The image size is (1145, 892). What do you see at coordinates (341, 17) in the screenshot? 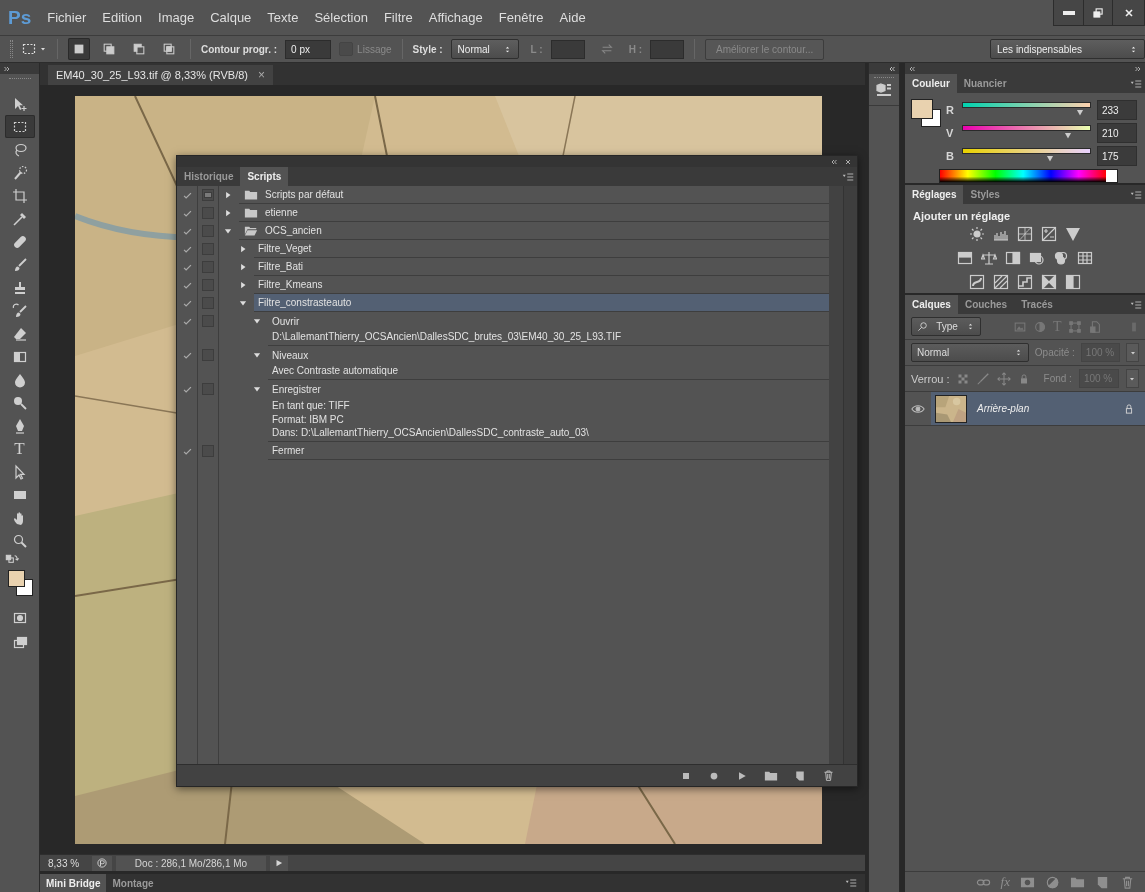
I see `menu-item: Sélection` at bounding box center [341, 17].